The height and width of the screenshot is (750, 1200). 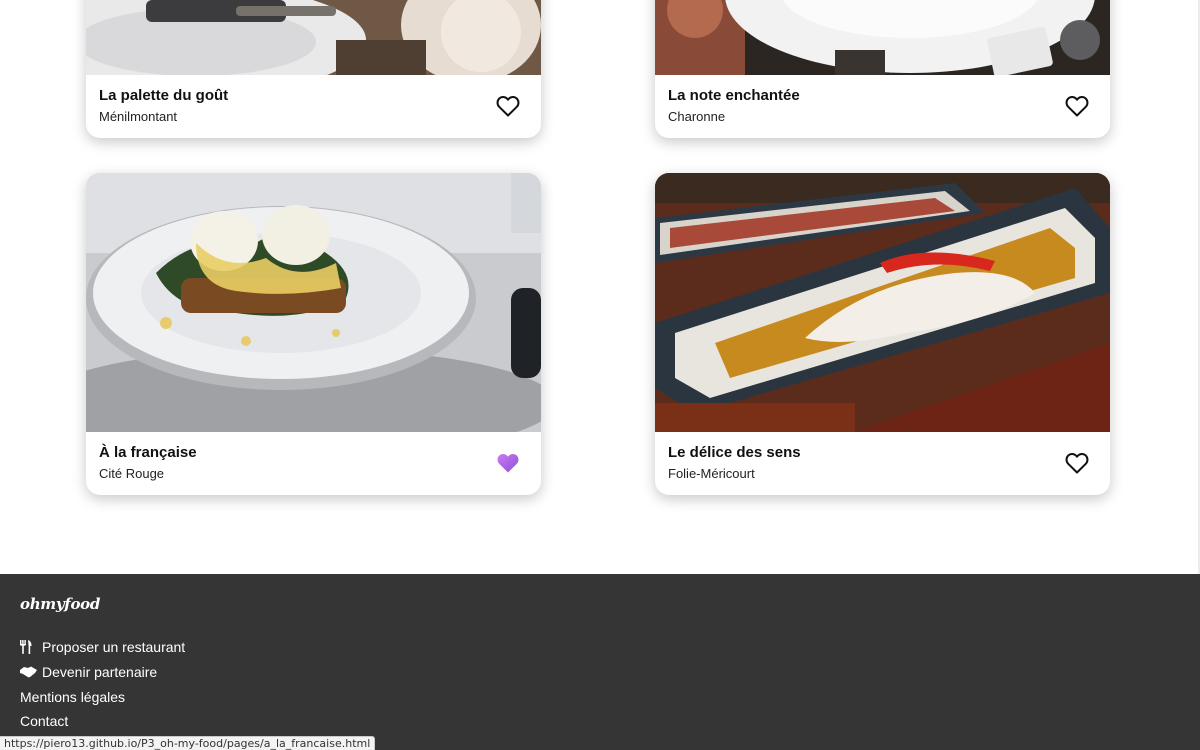 I want to click on restaurant-card: La note enchantée Charonne, so click(x=882, y=69).